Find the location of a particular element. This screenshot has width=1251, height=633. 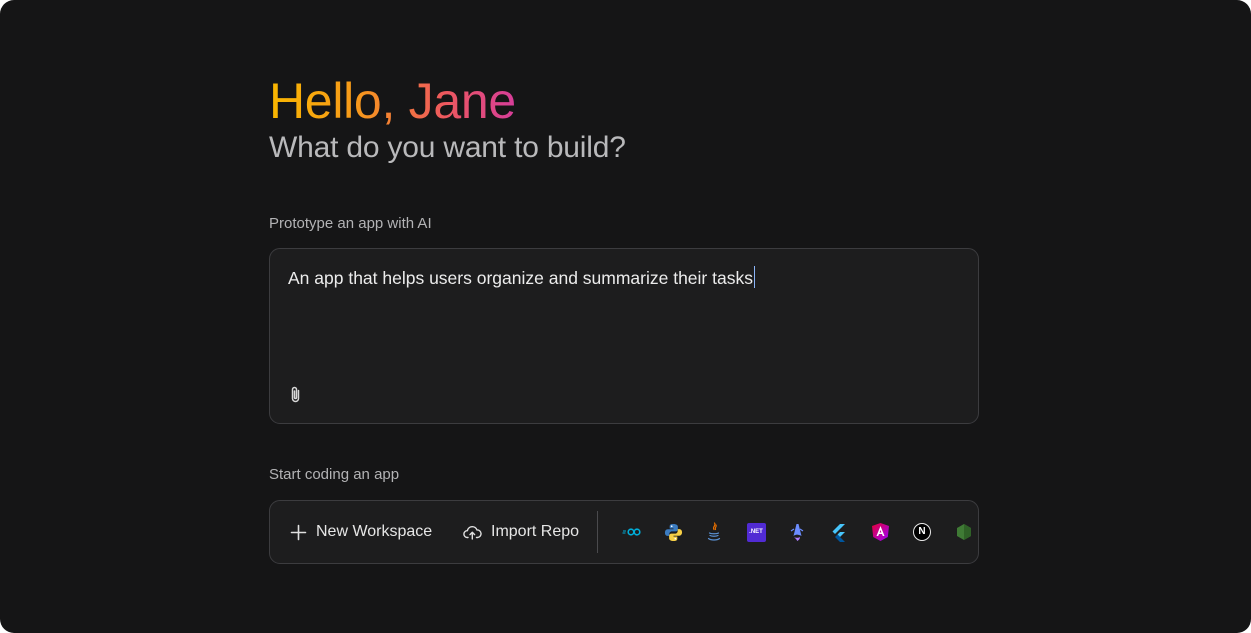

new-workspace-button: New Workspace is located at coordinates (361, 532).